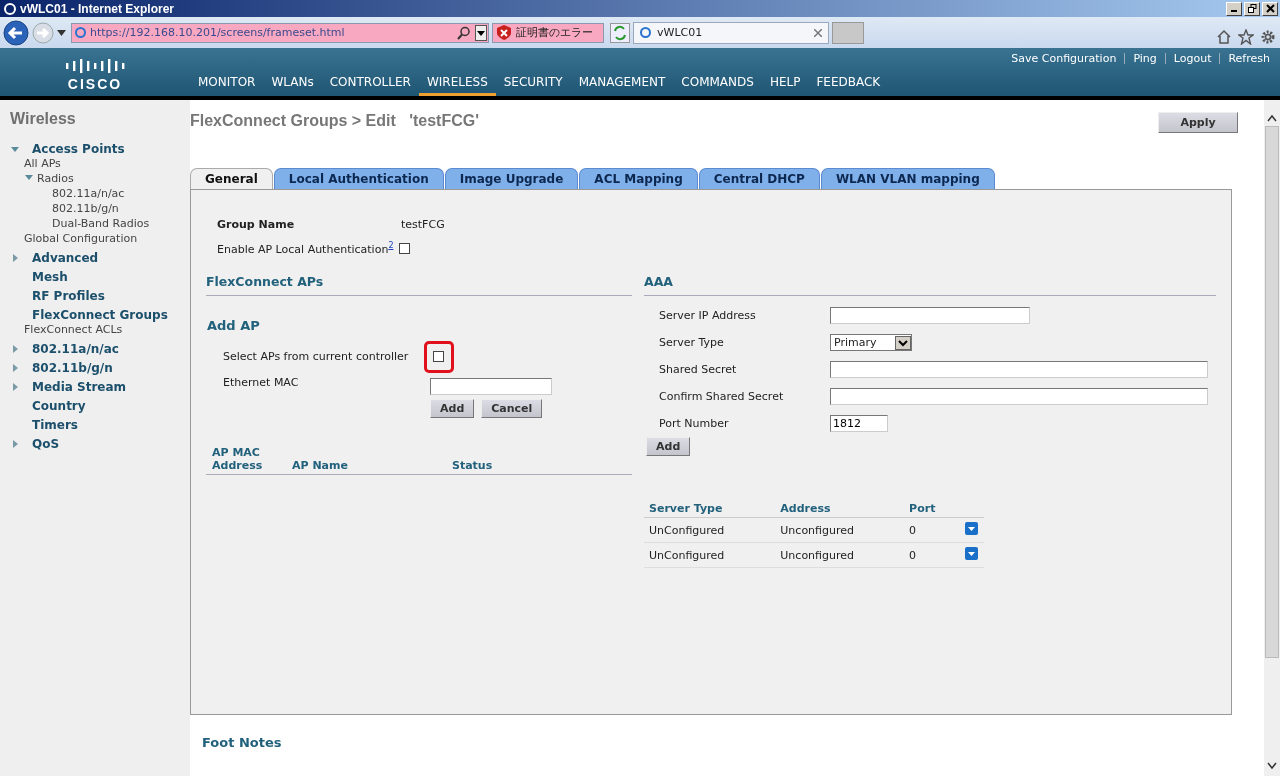 The image size is (1280, 776). What do you see at coordinates (452, 408) in the screenshot?
I see `form-button: Add` at bounding box center [452, 408].